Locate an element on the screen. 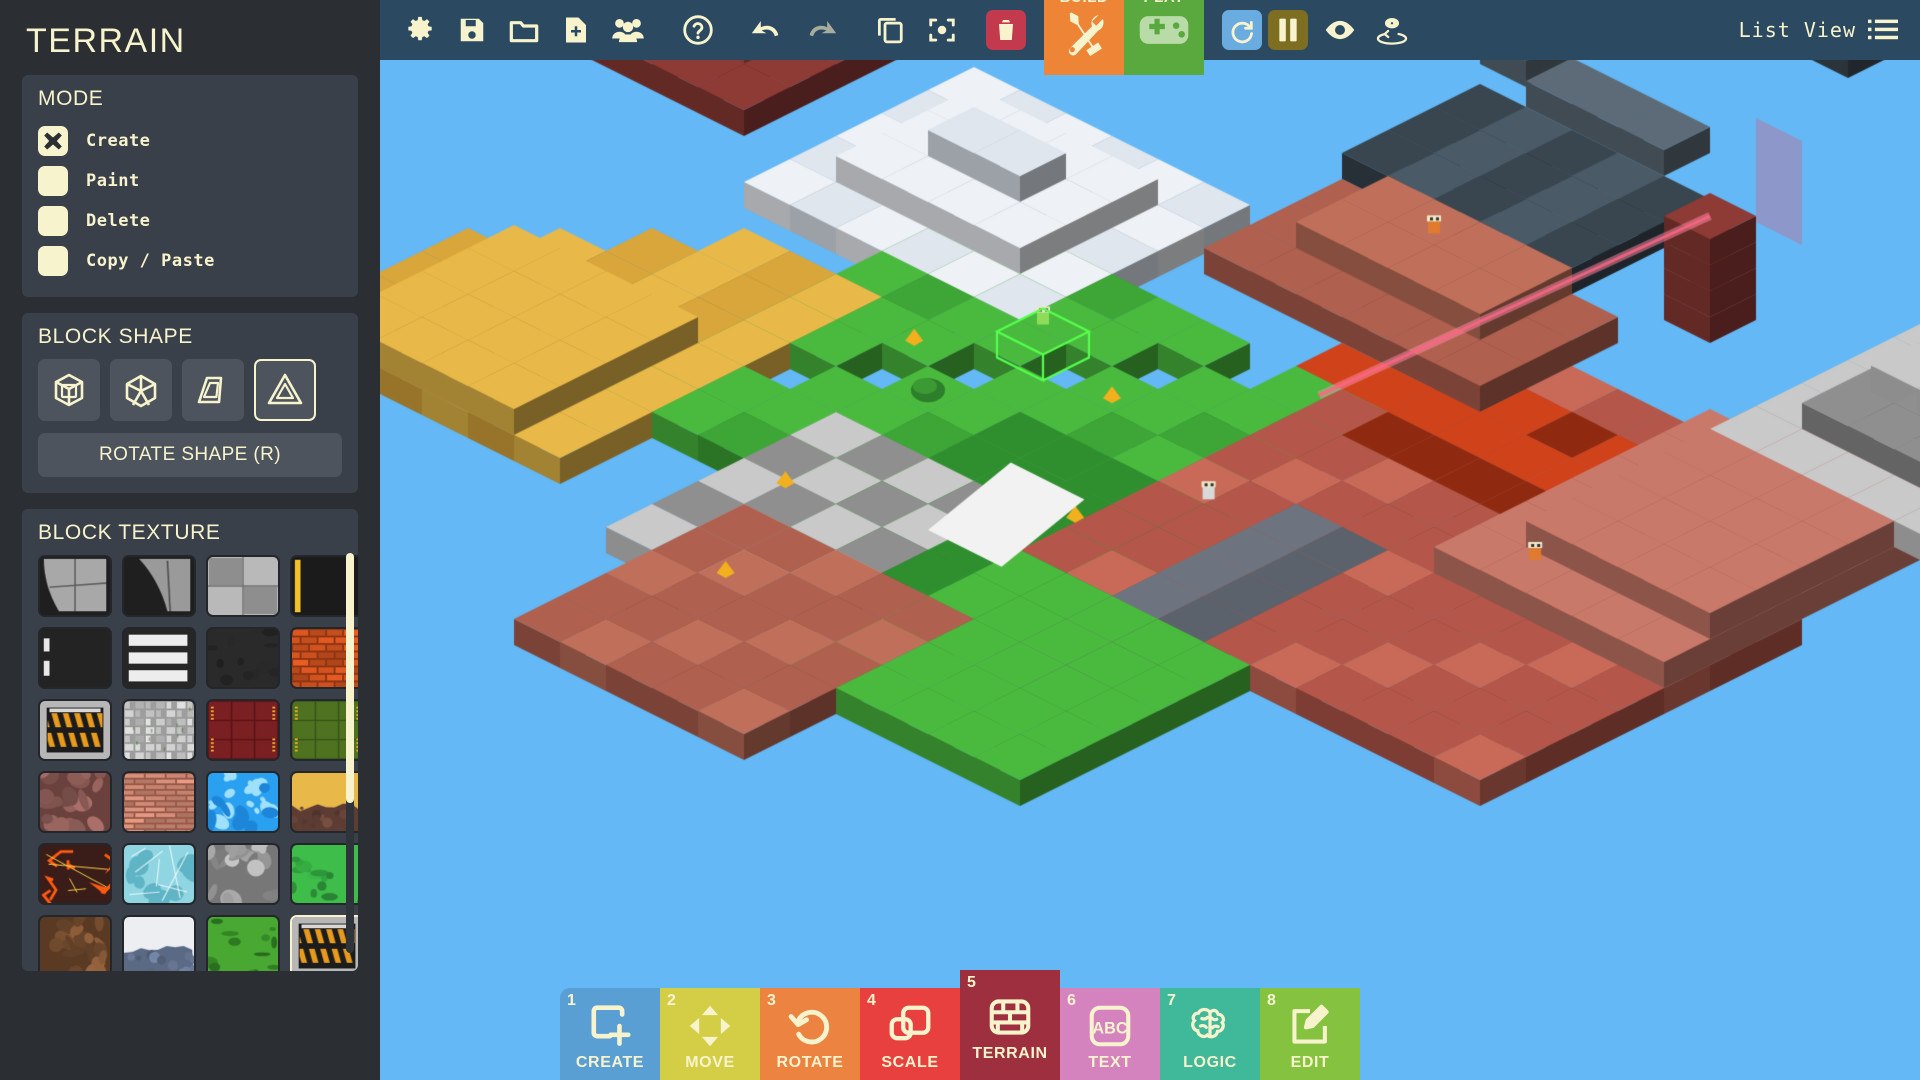  mode-option-create: Create is located at coordinates (190, 141).